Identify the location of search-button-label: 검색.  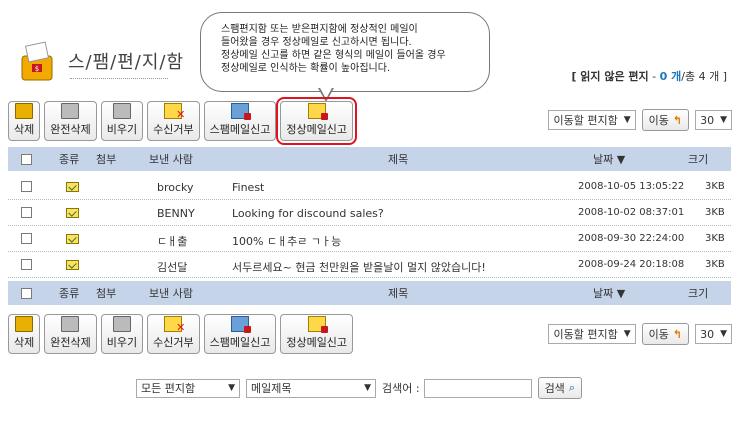
(554, 388).